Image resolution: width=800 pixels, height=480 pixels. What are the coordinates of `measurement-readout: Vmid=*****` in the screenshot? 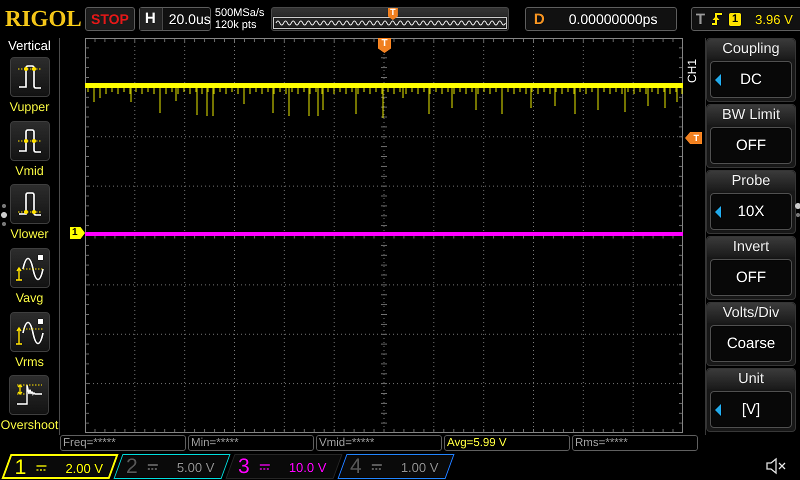 It's located at (379, 443).